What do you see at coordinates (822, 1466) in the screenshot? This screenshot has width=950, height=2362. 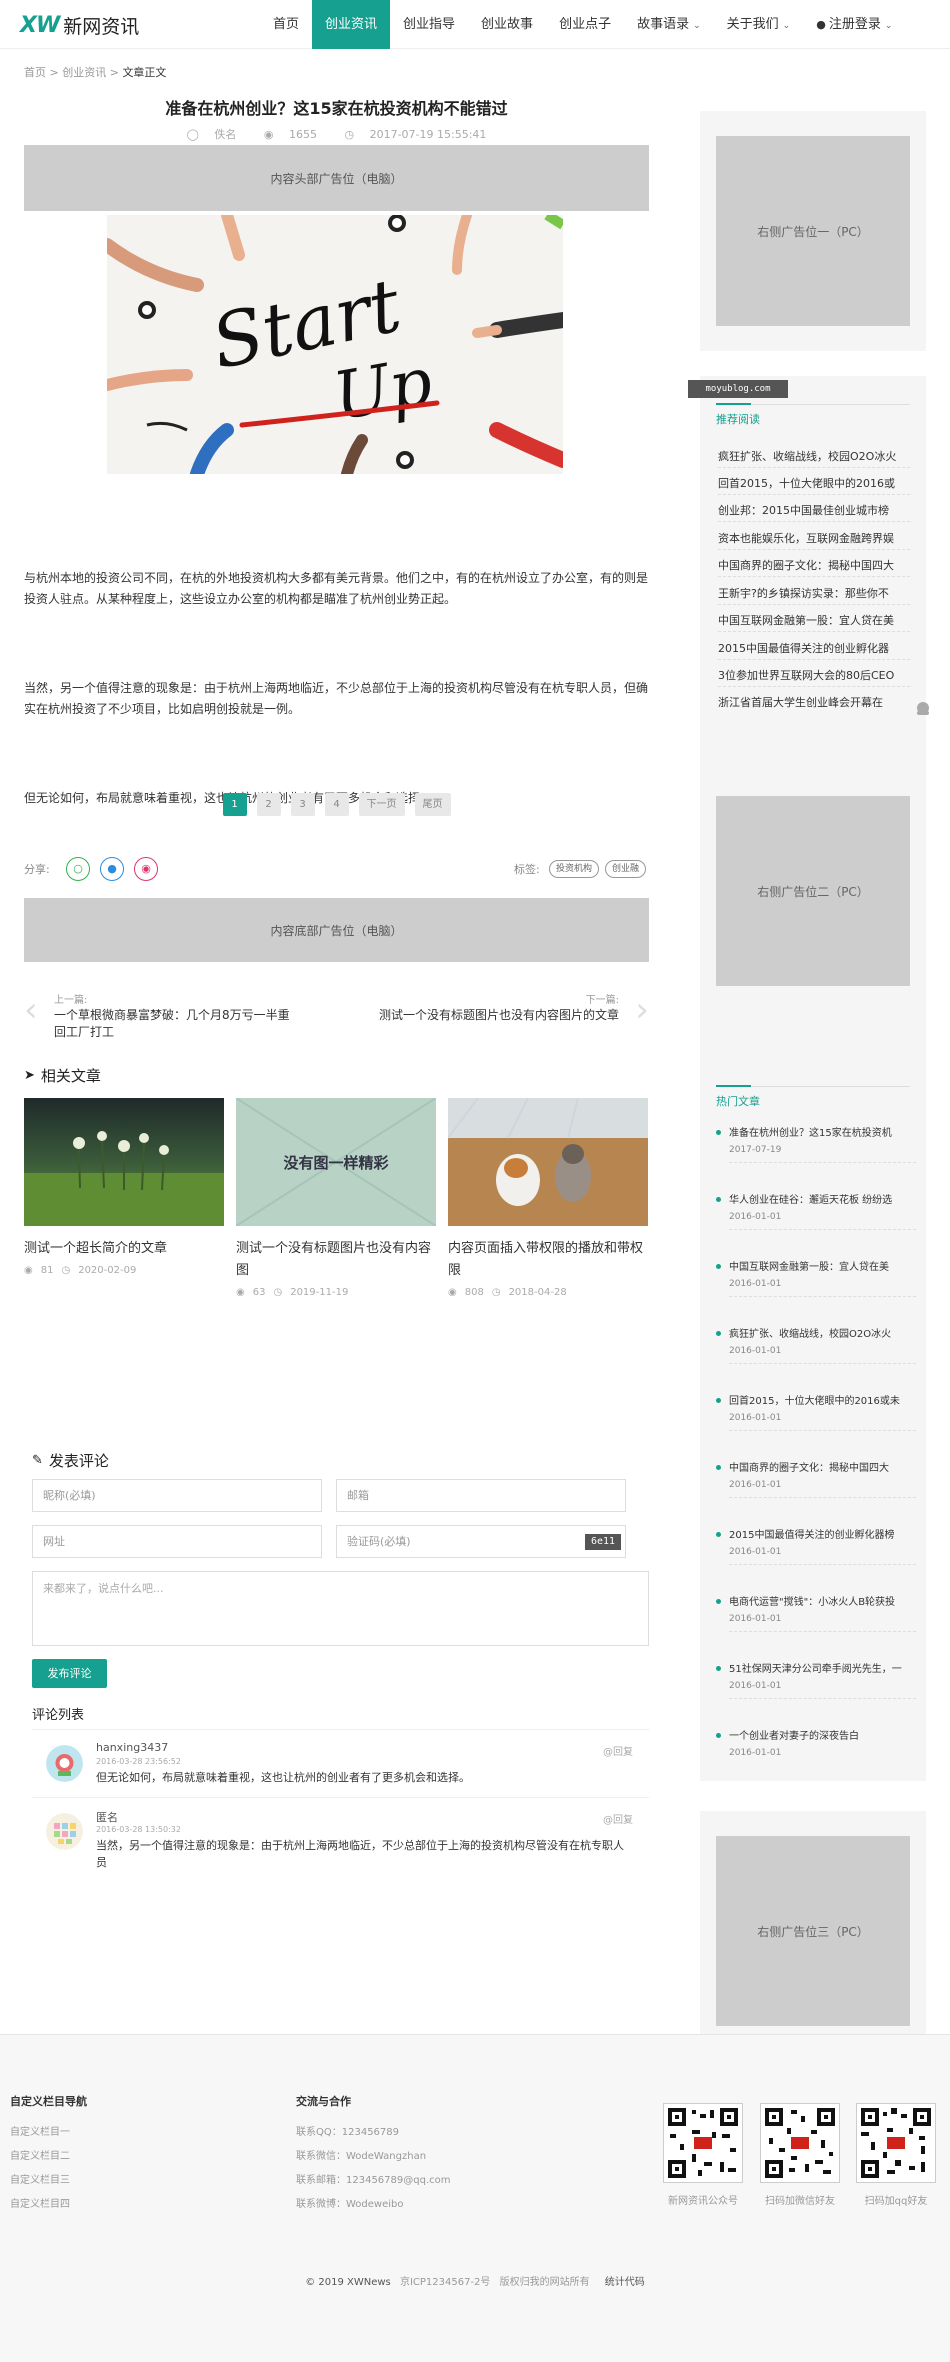 I see `hot-article-title: 中国商界的圈子文化：揭秘中国四大` at bounding box center [822, 1466].